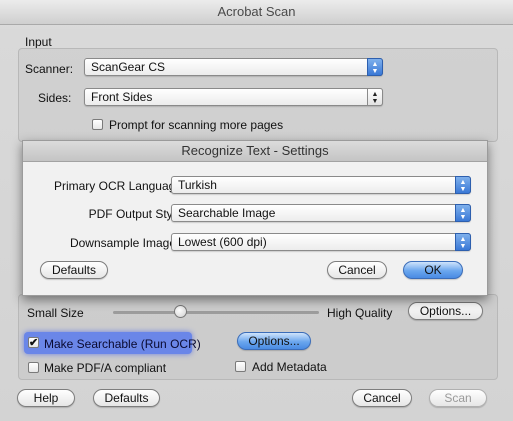  Describe the element at coordinates (321, 242) in the screenshot. I see `downsample-popup: Lowest (600 dpi) ▲ ▼` at that location.